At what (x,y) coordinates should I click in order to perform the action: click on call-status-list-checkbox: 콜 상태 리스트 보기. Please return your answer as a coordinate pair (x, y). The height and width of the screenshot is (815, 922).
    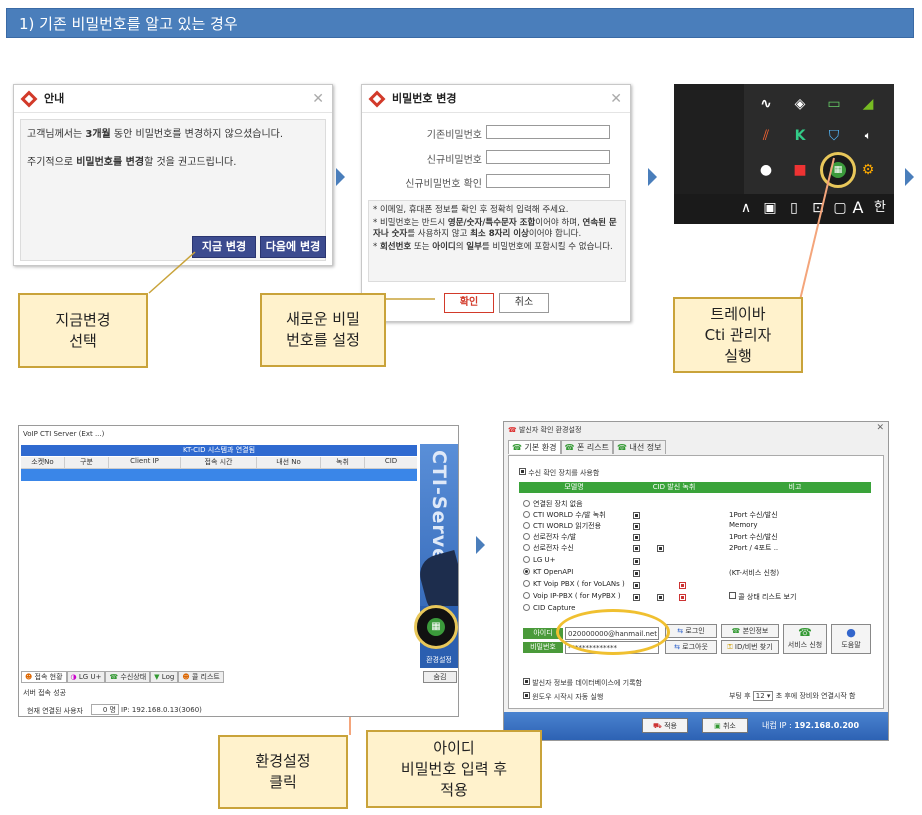
    Looking at the image, I should click on (762, 597).